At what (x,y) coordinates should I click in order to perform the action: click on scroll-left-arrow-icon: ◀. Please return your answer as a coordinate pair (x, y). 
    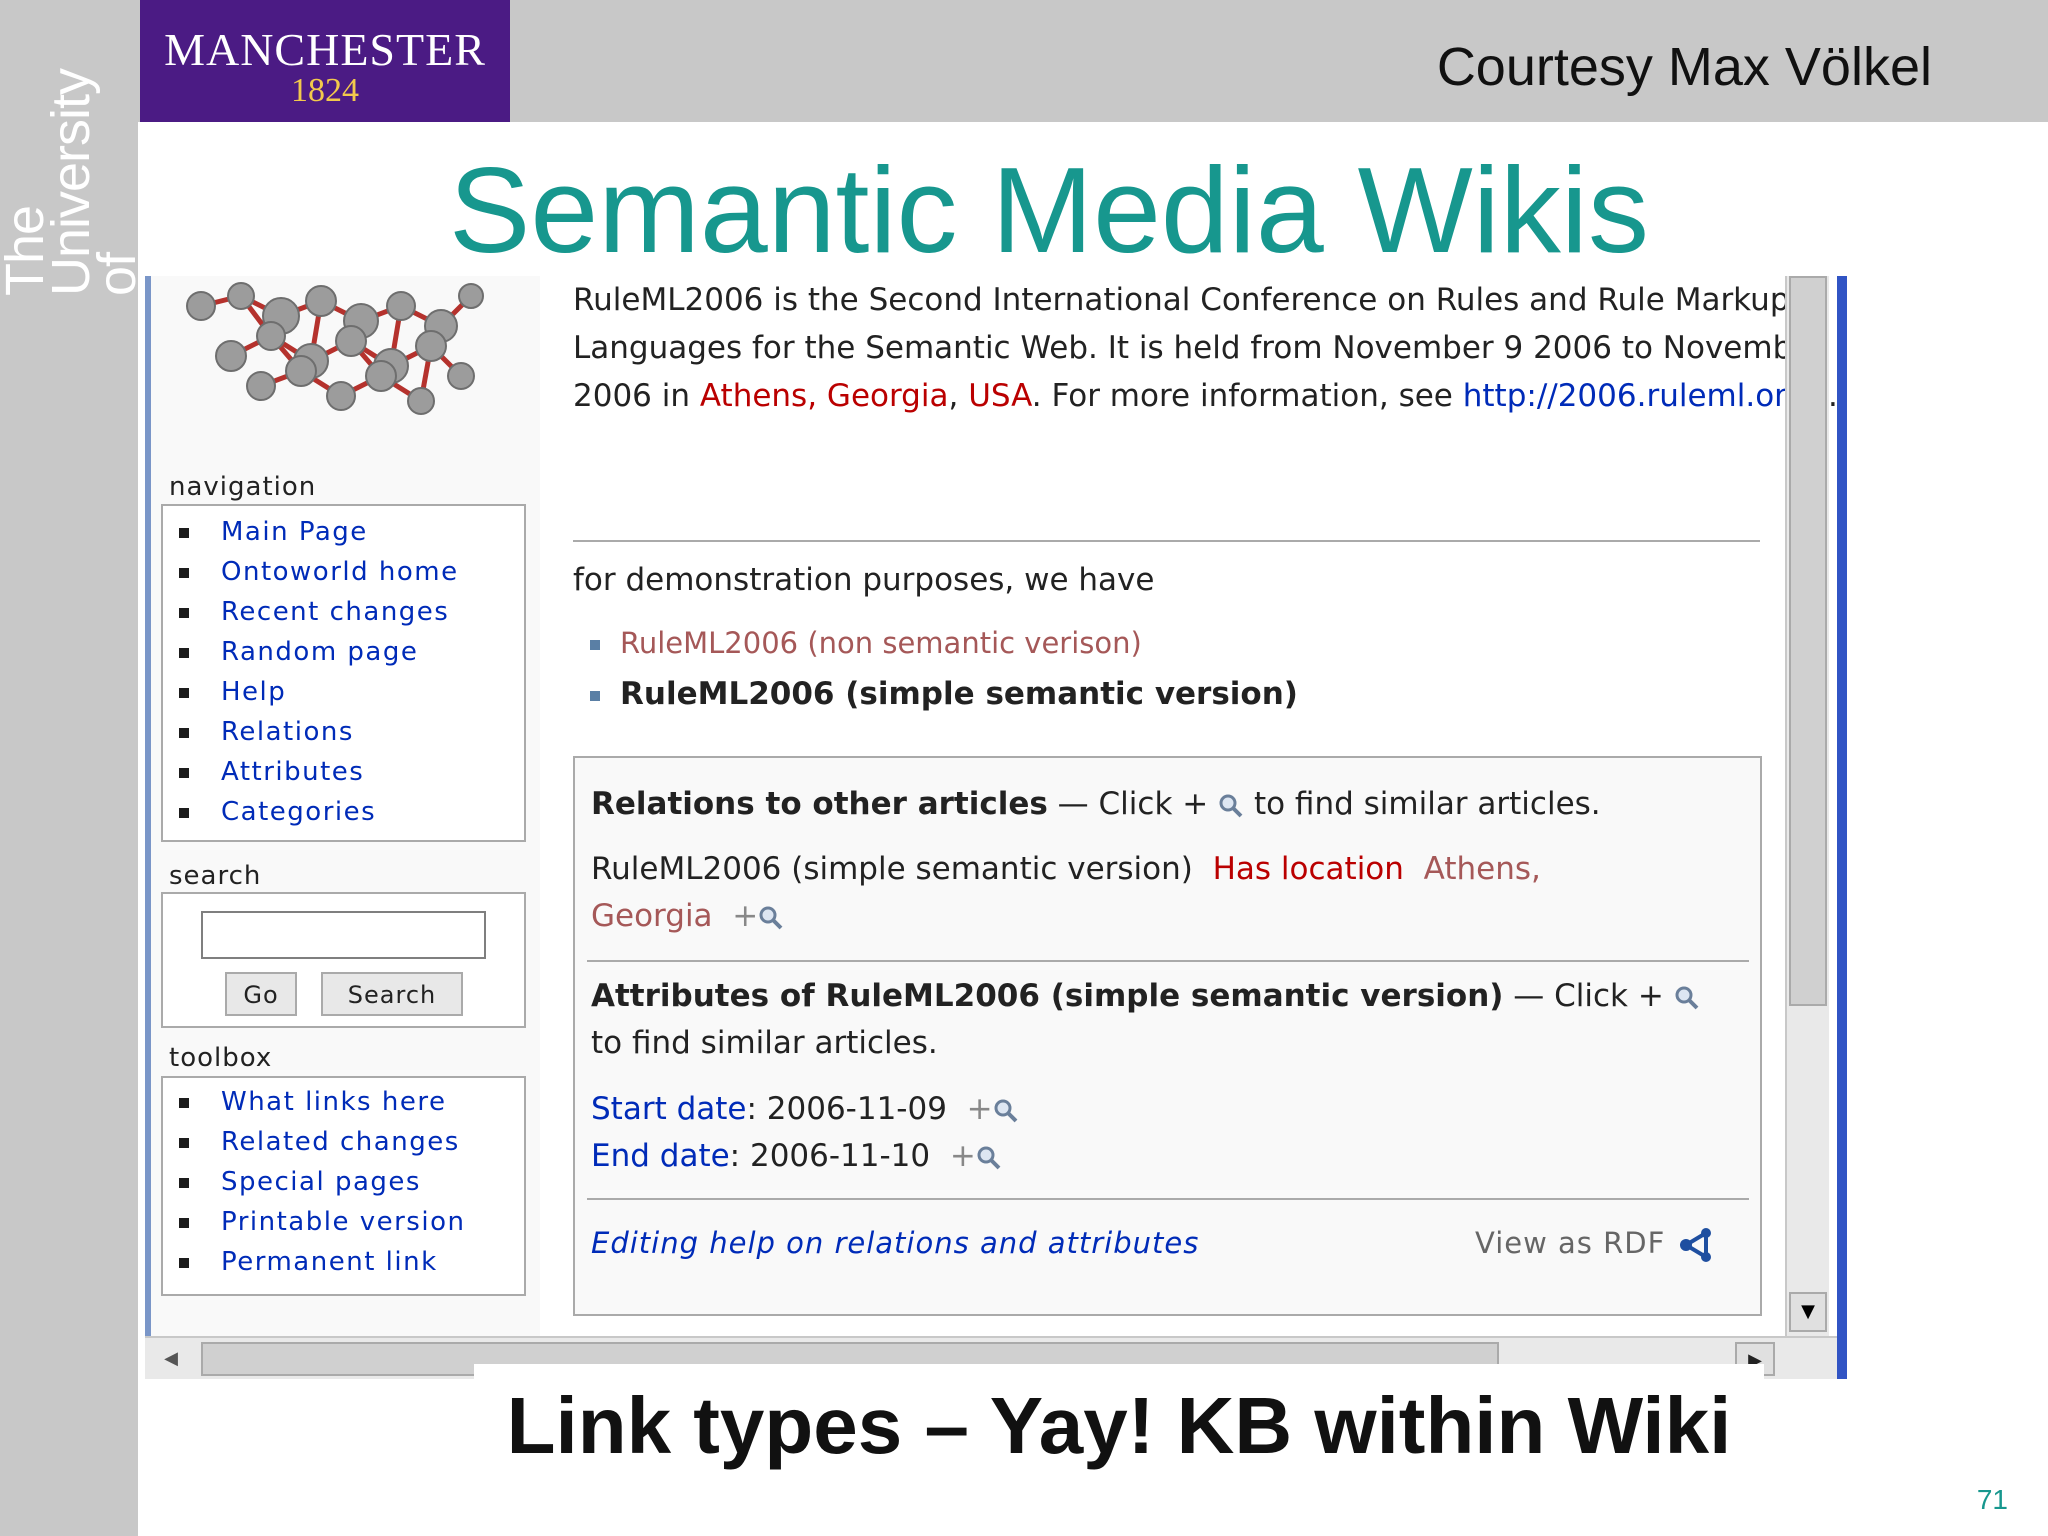
    Looking at the image, I should click on (171, 1359).